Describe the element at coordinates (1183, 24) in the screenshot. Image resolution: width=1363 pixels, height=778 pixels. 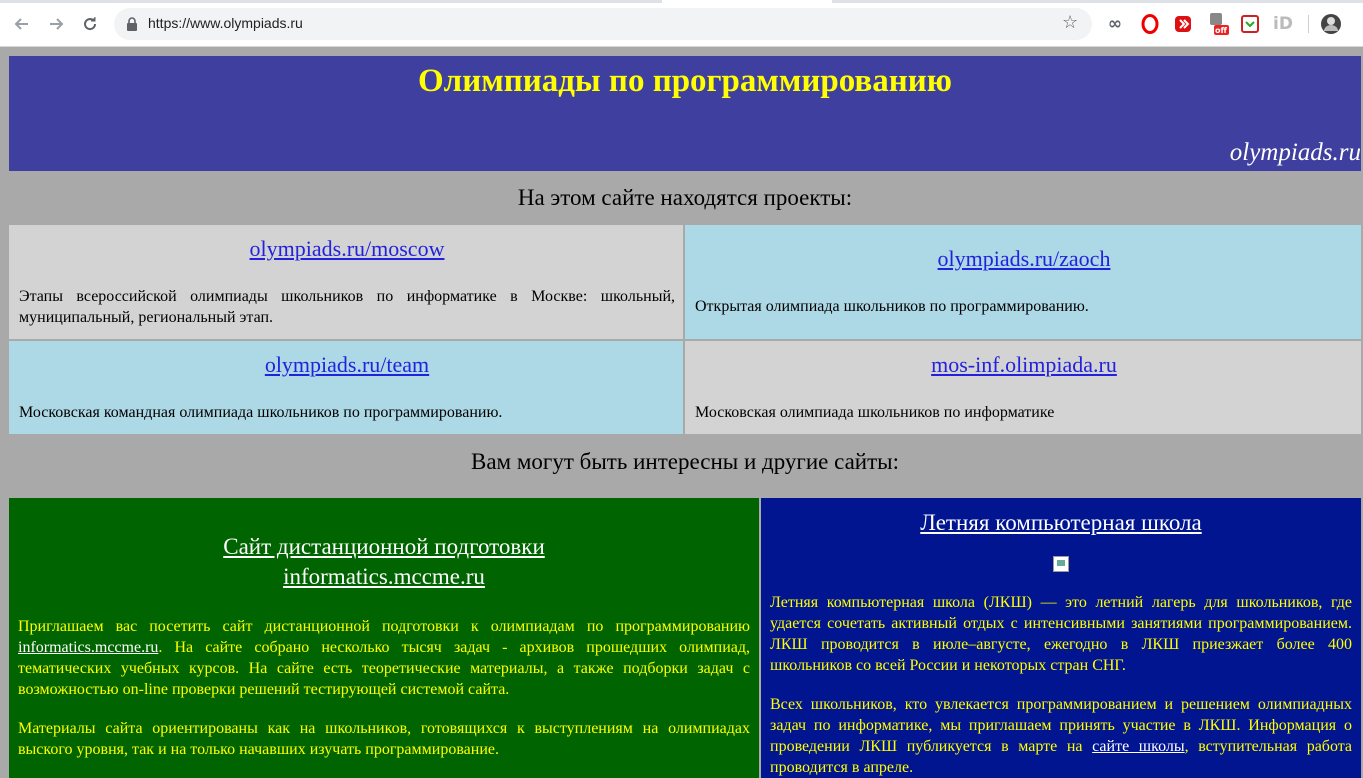
I see `media-extension-icon` at that location.